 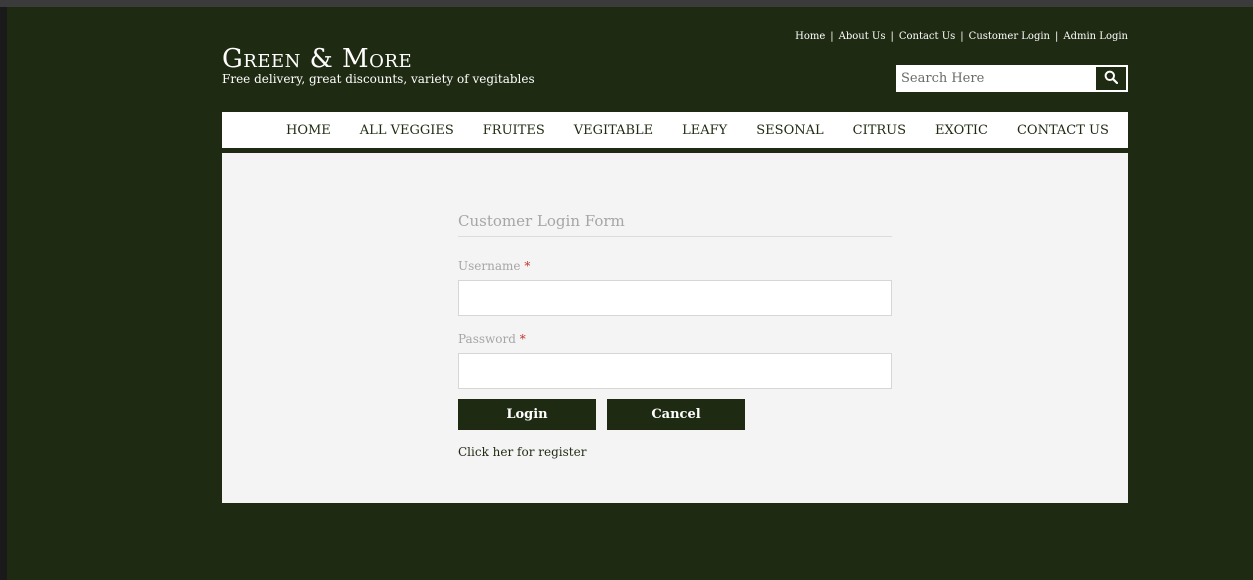 I want to click on username-label: Username *, so click(x=675, y=266).